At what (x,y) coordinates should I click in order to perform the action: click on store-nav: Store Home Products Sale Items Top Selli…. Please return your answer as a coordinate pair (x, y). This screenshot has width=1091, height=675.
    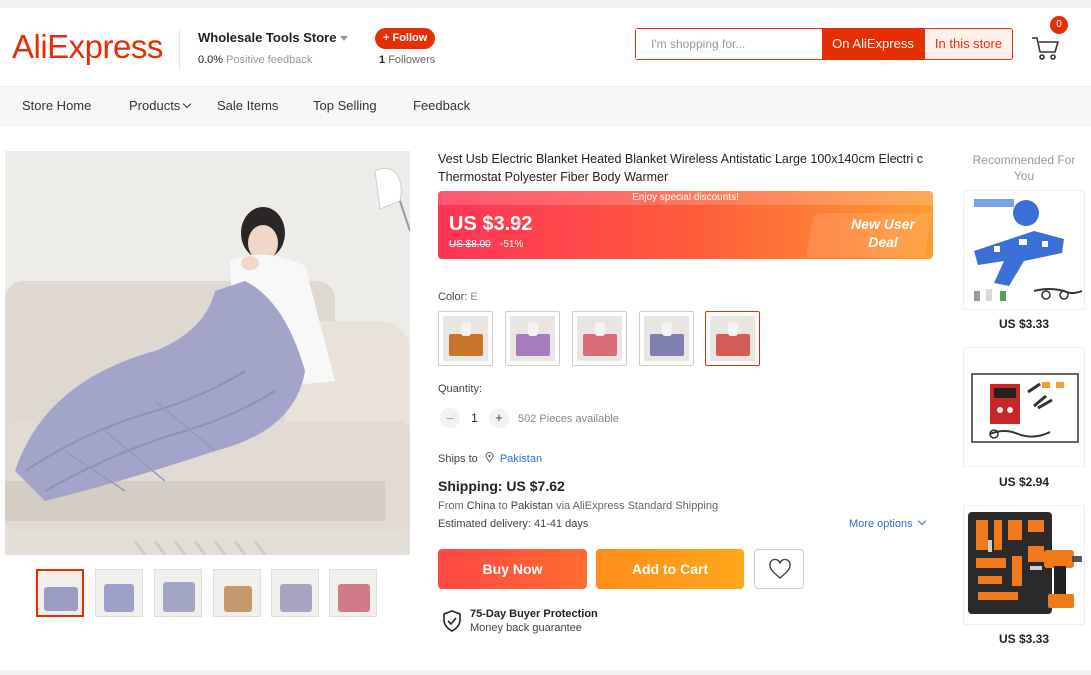
    Looking at the image, I should click on (545, 106).